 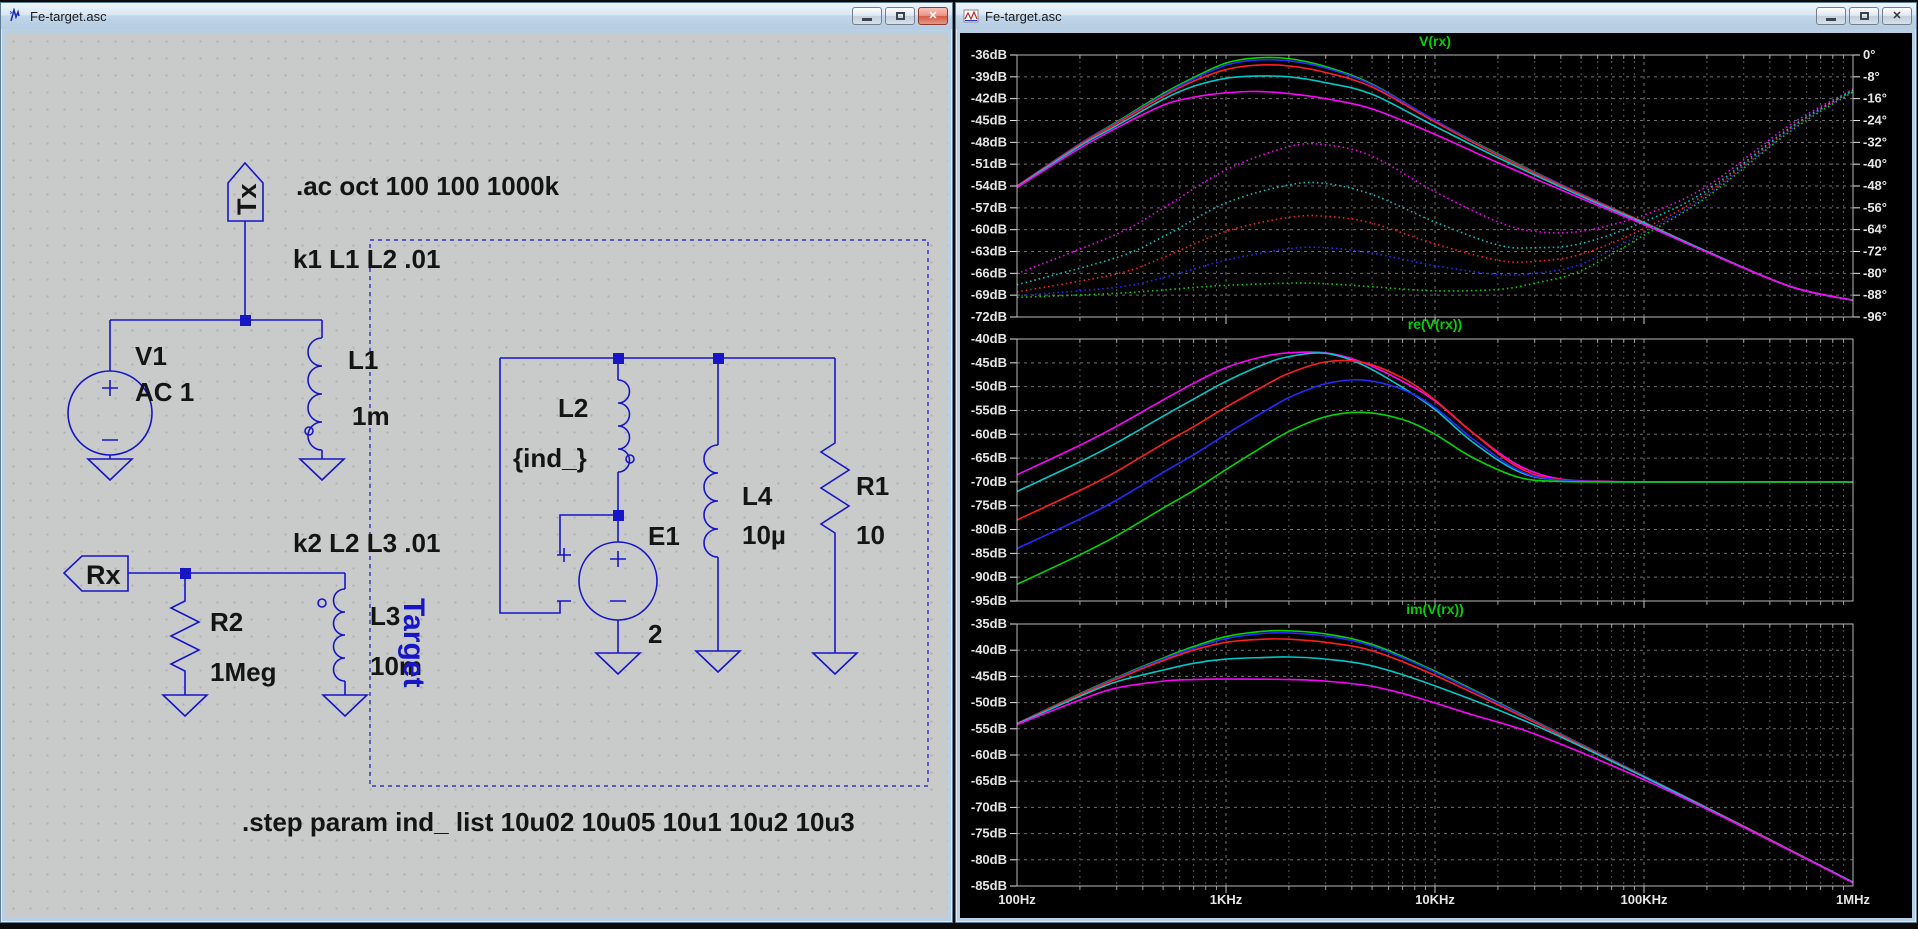 What do you see at coordinates (1871, 76) in the screenshot?
I see `phase-axis-label: -8°` at bounding box center [1871, 76].